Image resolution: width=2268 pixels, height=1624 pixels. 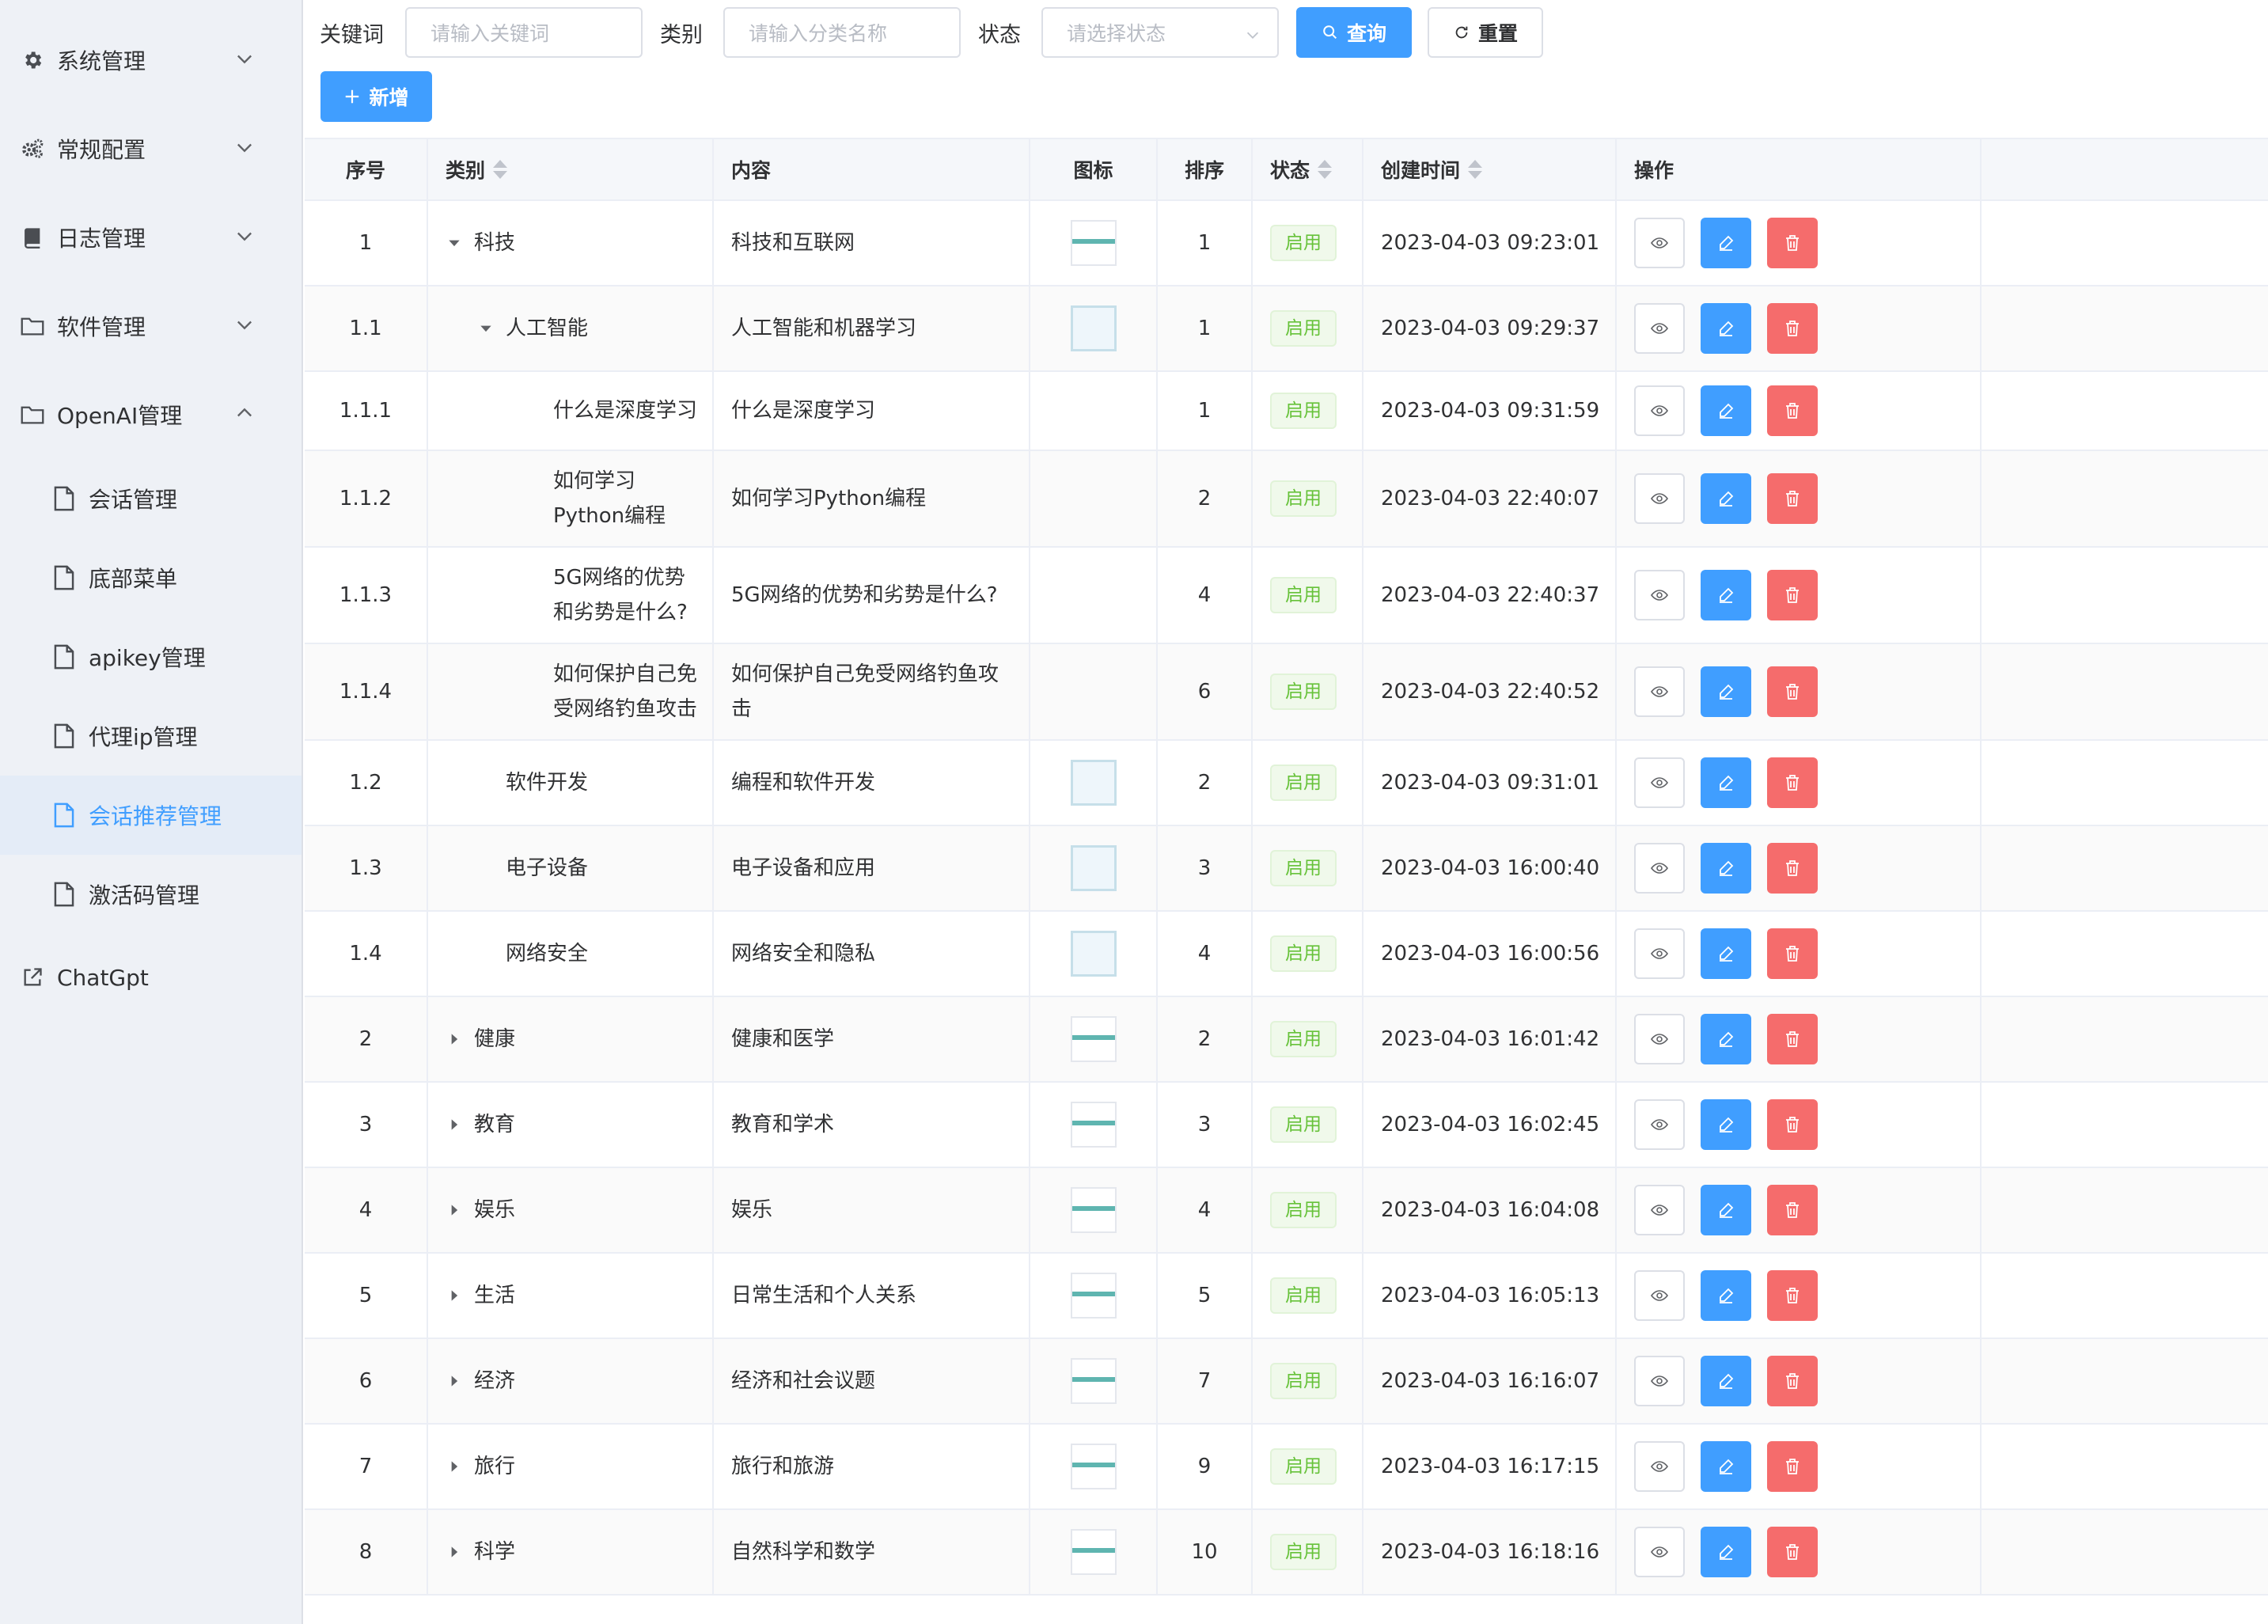 What do you see at coordinates (1354, 32) in the screenshot?
I see `search-button: 查询` at bounding box center [1354, 32].